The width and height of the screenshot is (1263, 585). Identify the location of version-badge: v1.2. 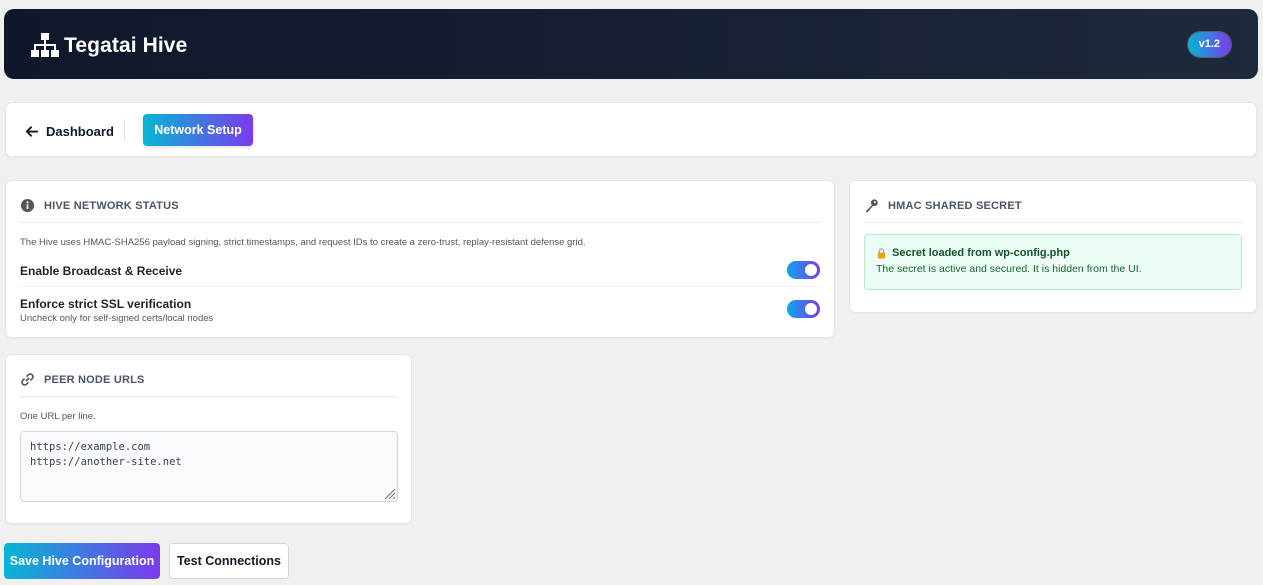
(1209, 44).